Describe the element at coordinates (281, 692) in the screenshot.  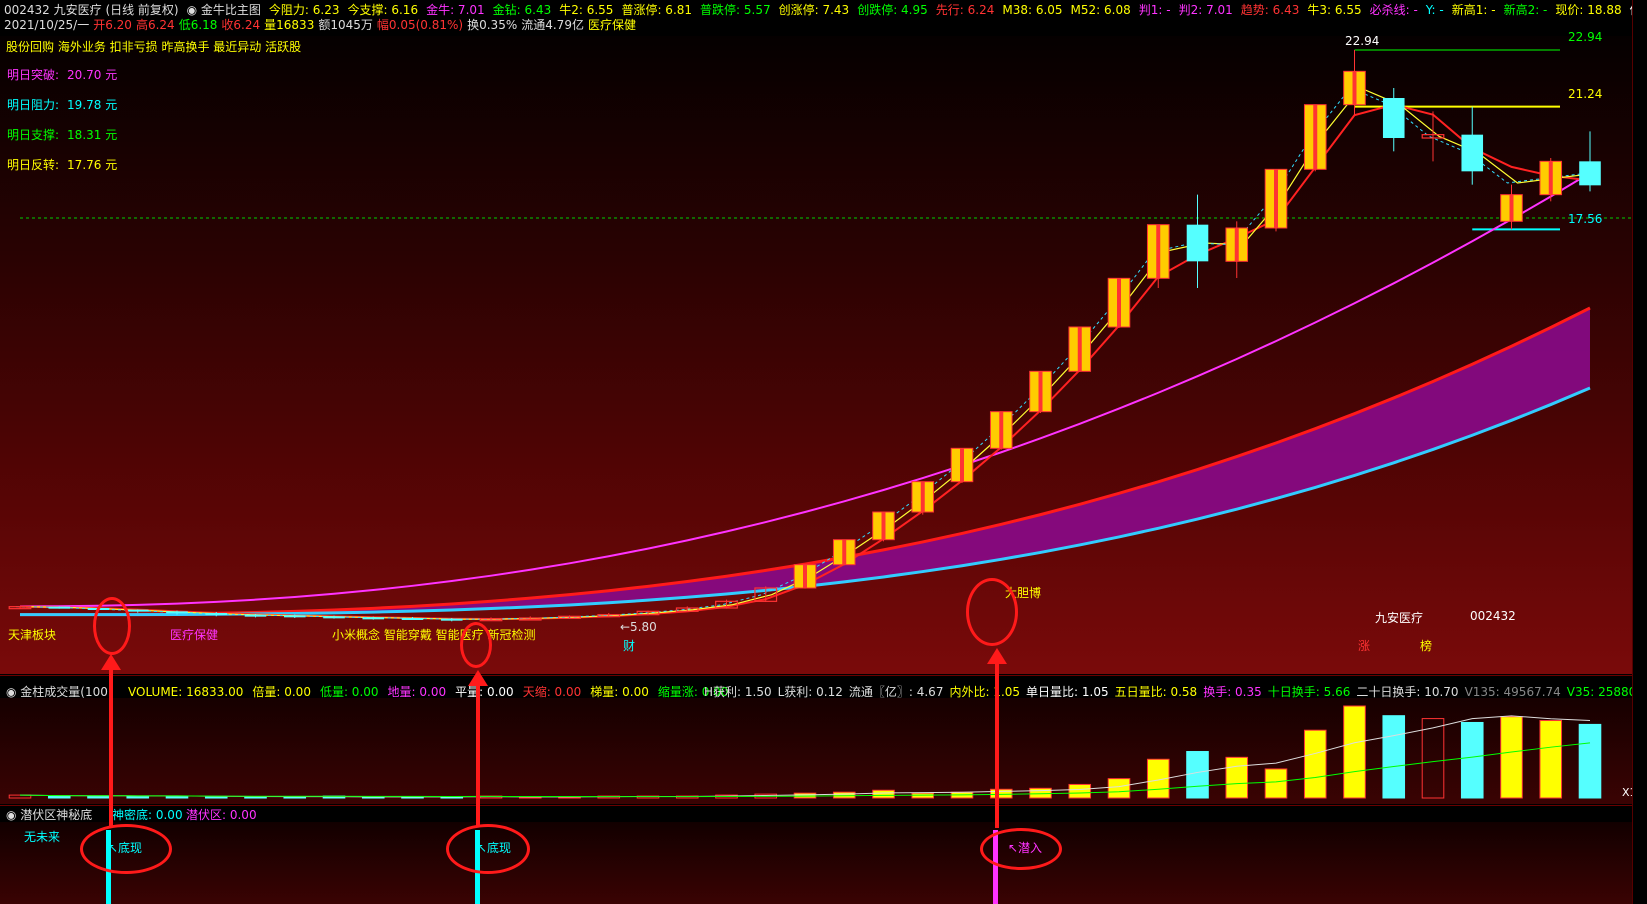
I see `volume-indicator-1: 倍量: 0.00` at that location.